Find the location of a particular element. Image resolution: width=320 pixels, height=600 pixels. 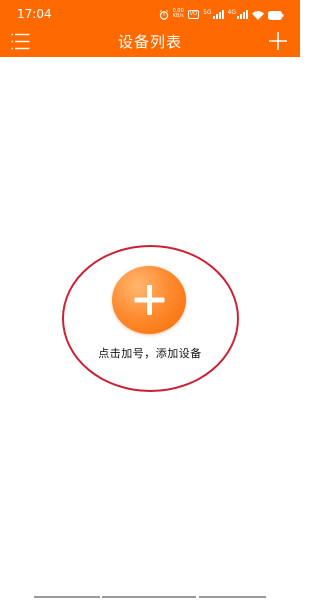

network-speed: 0.00 KB/s is located at coordinates (178, 14).